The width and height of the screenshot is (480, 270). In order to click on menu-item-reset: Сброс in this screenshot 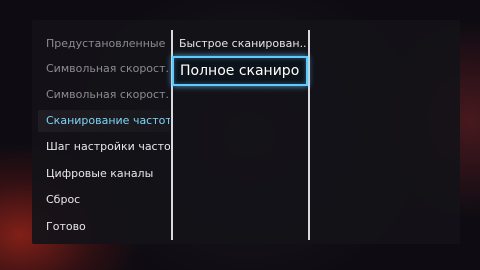, I will do `click(104, 200)`.